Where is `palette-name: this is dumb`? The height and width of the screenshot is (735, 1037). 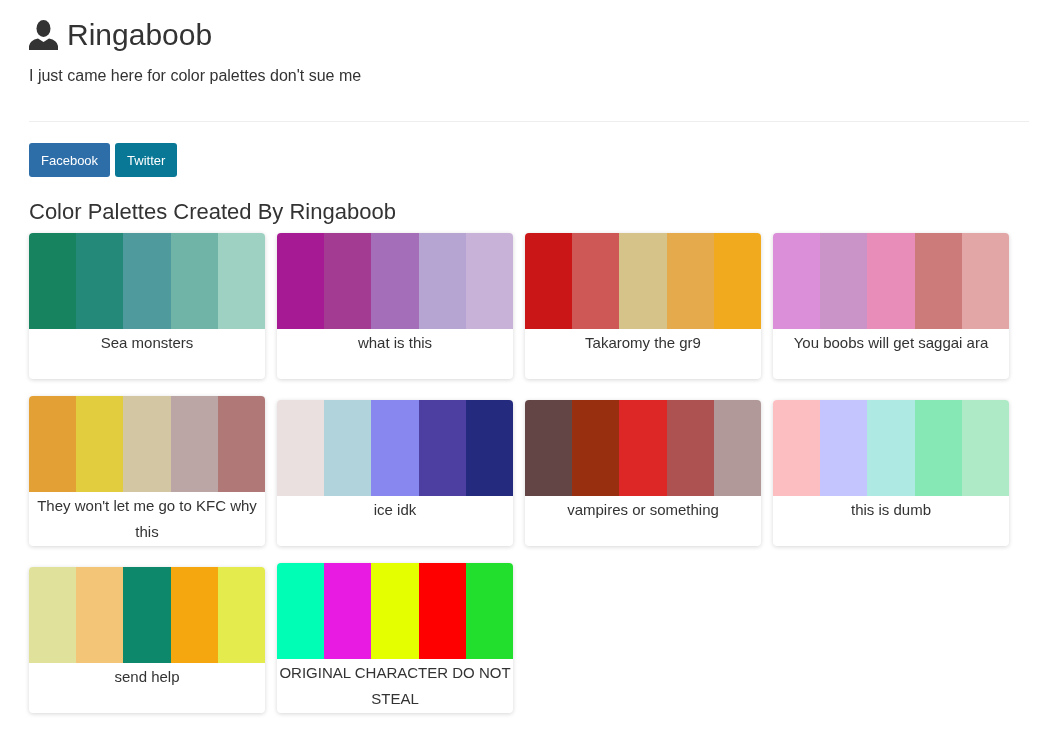
palette-name: this is dumb is located at coordinates (890, 510).